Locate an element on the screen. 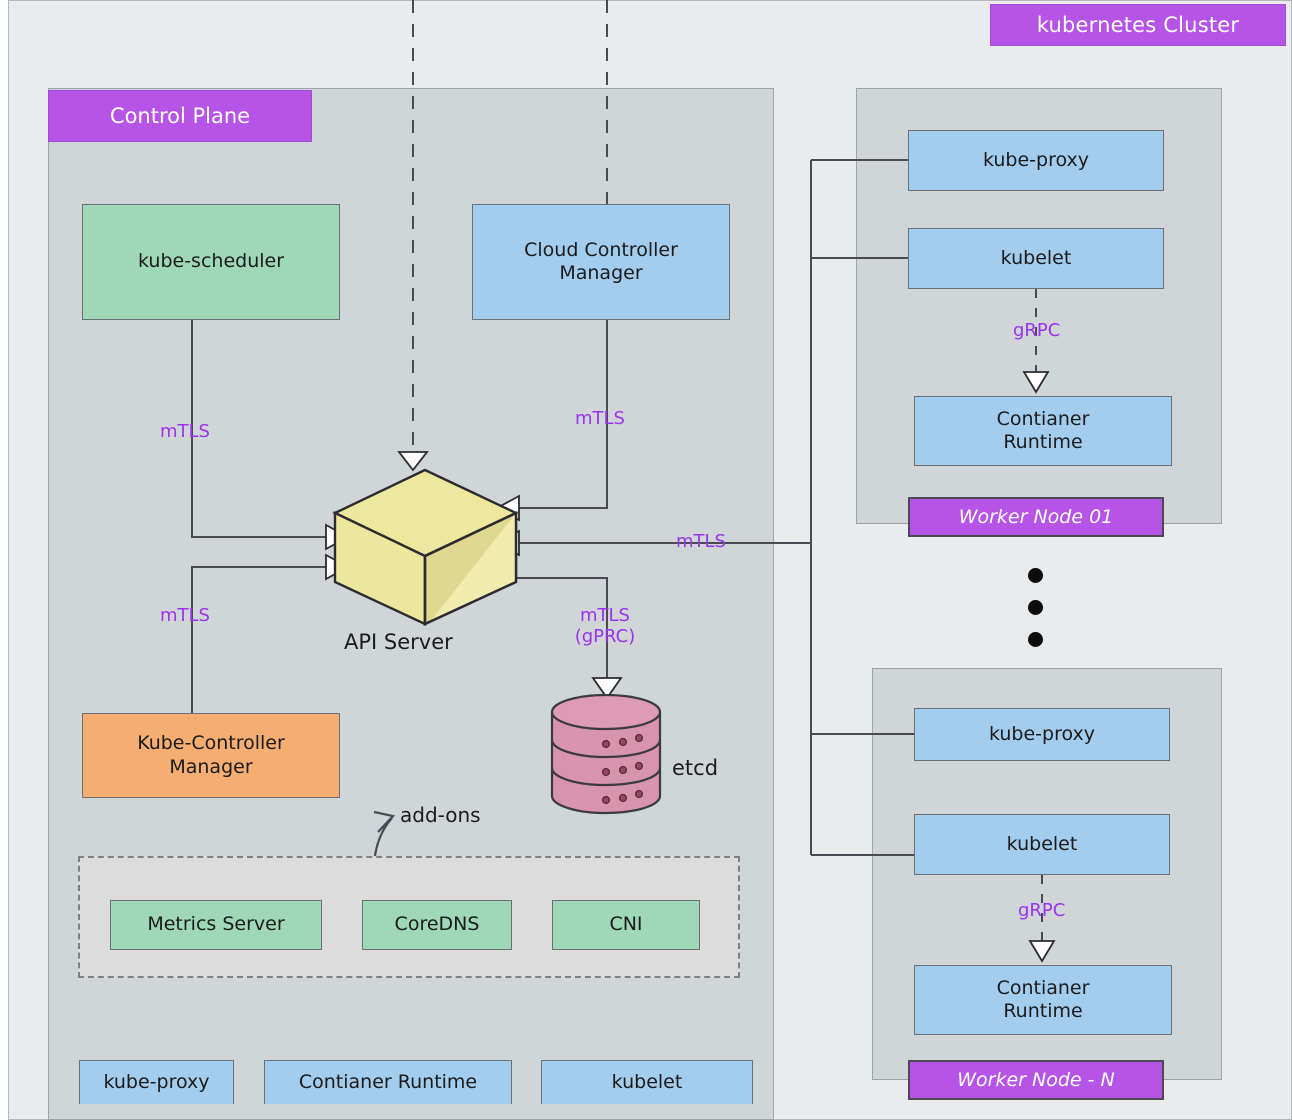  n1-runtime-line1: Contianer is located at coordinates (1043, 418).